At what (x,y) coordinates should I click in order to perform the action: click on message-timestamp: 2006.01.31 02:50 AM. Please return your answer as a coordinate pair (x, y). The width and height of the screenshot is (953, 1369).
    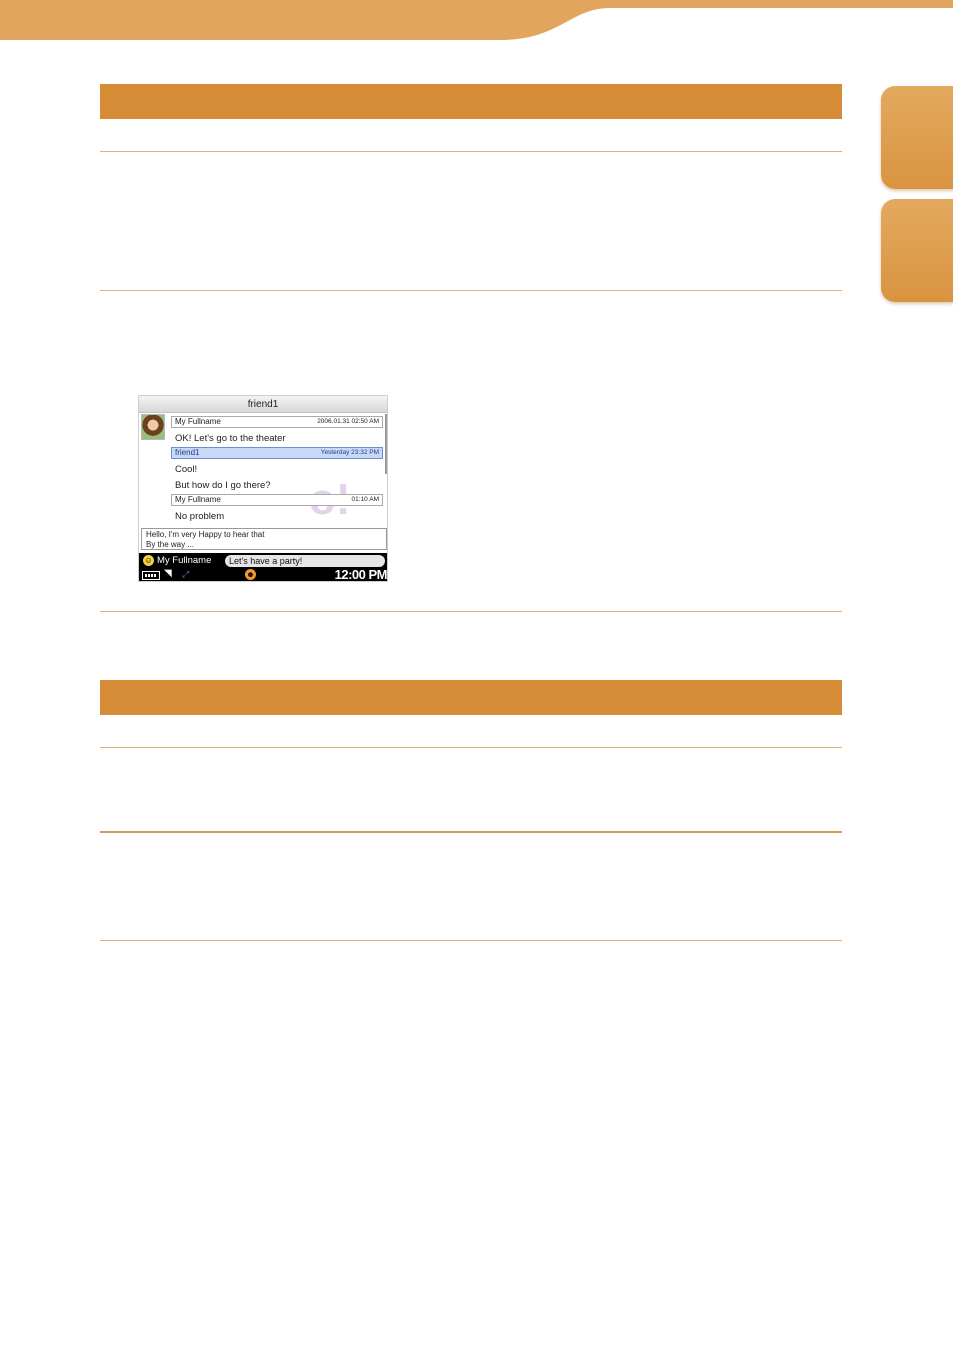
    Looking at the image, I should click on (348, 421).